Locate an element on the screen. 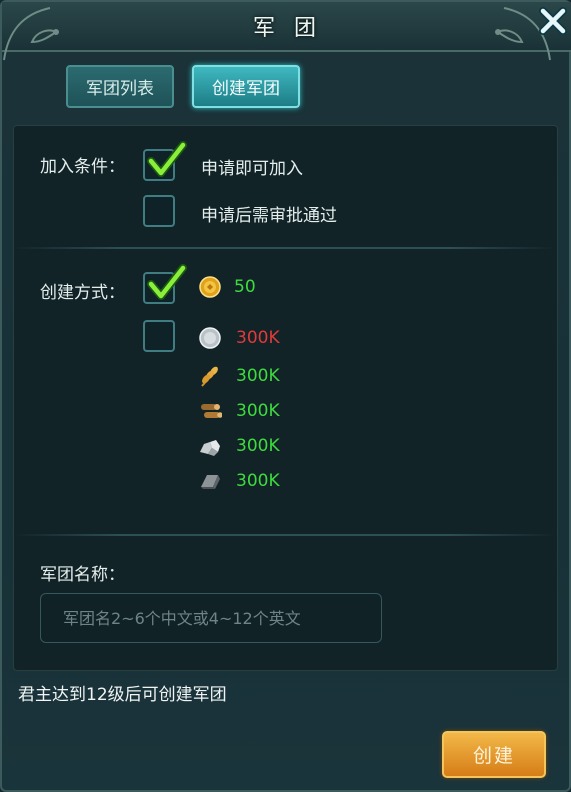 The width and height of the screenshot is (571, 792). create-method-label: 创建方式： is located at coordinates (82, 293).